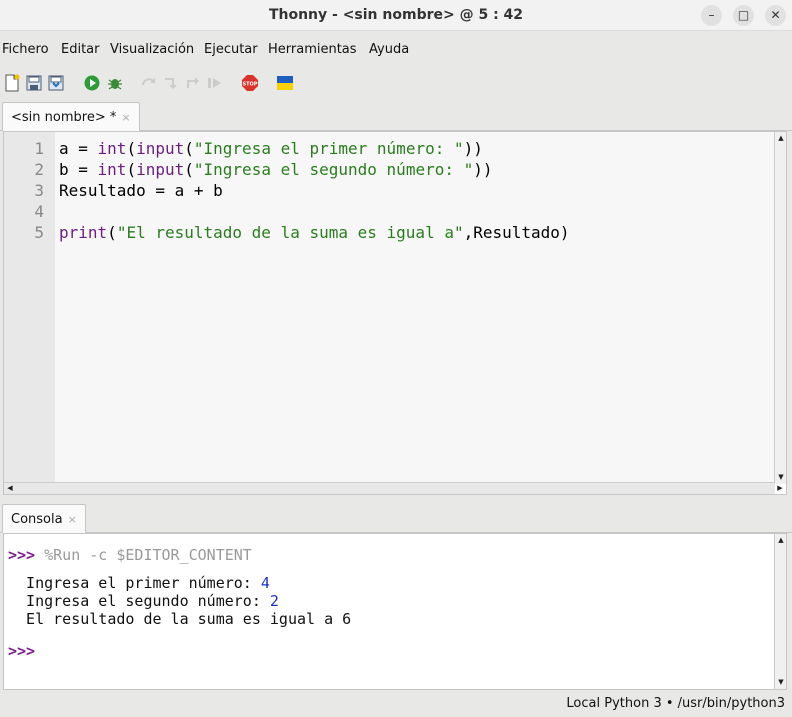 This screenshot has height=717, width=792. What do you see at coordinates (29, 308) in the screenshot?
I see `line-number-gutter: 1 2 3 4 5` at bounding box center [29, 308].